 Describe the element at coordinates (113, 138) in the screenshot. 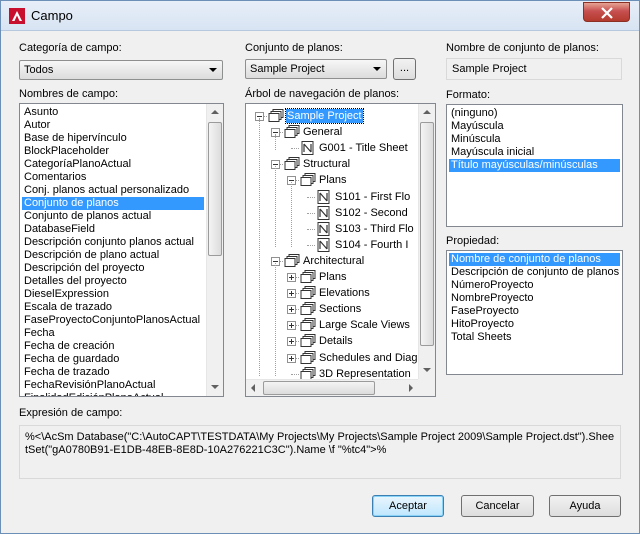

I see `list-item: Base de hipervínculo` at that location.